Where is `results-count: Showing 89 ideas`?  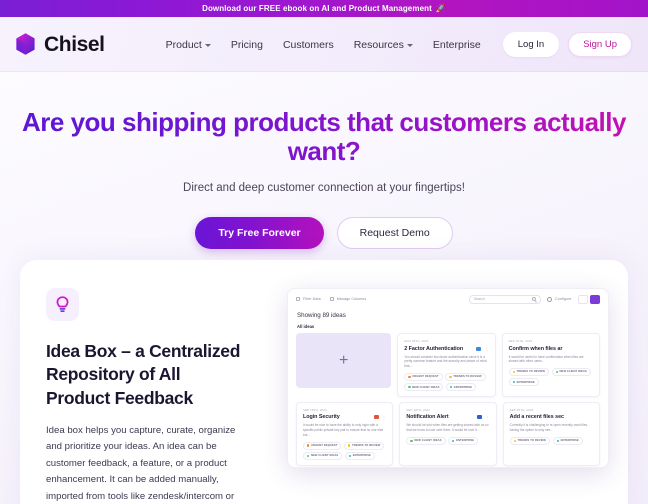 results-count: Showing 89 ideas is located at coordinates (321, 315).